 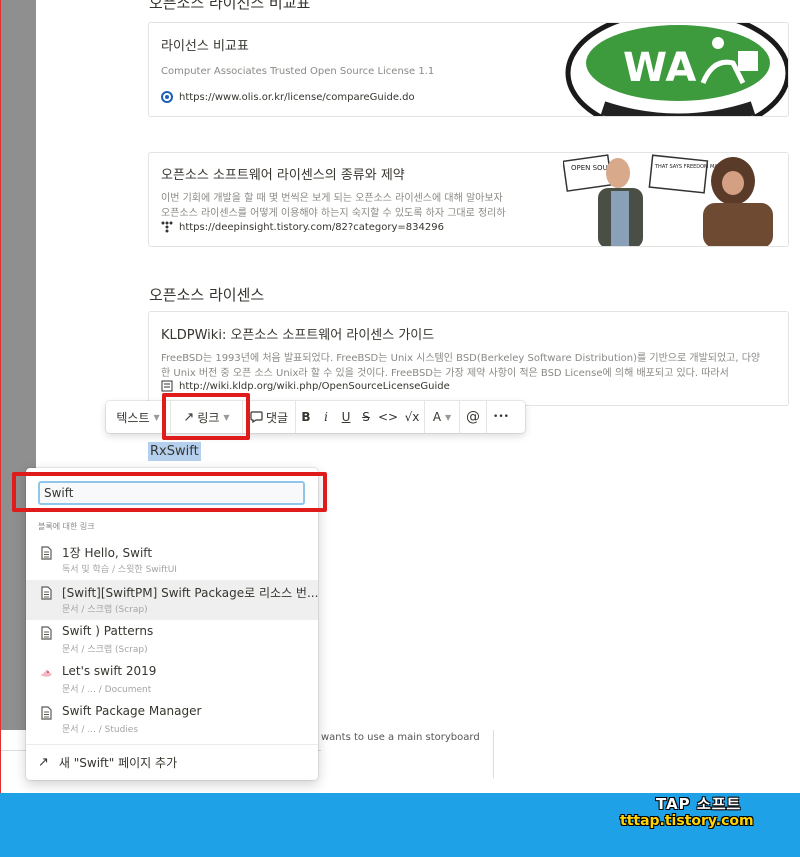 I want to click on tistory-favicon-icon, so click(x=167, y=227).